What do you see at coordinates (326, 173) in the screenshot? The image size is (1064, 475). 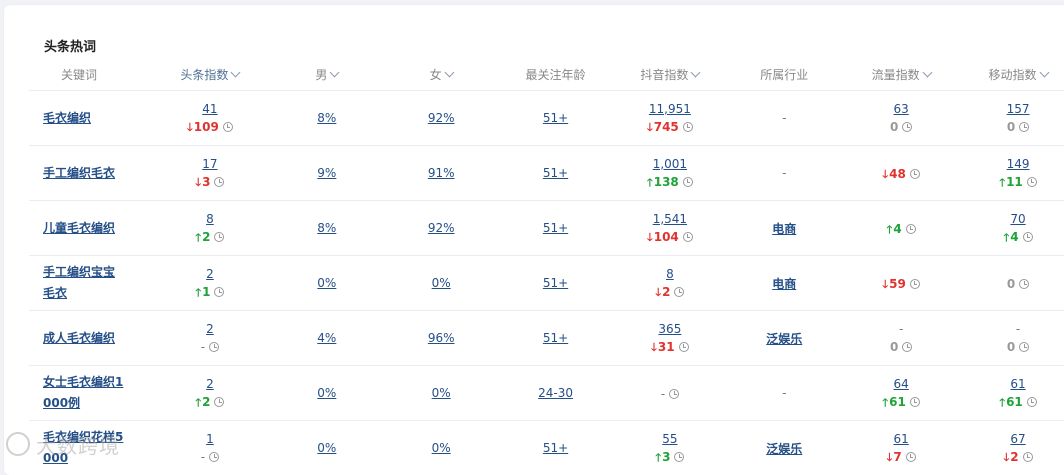 I see `male-link: 9%` at bounding box center [326, 173].